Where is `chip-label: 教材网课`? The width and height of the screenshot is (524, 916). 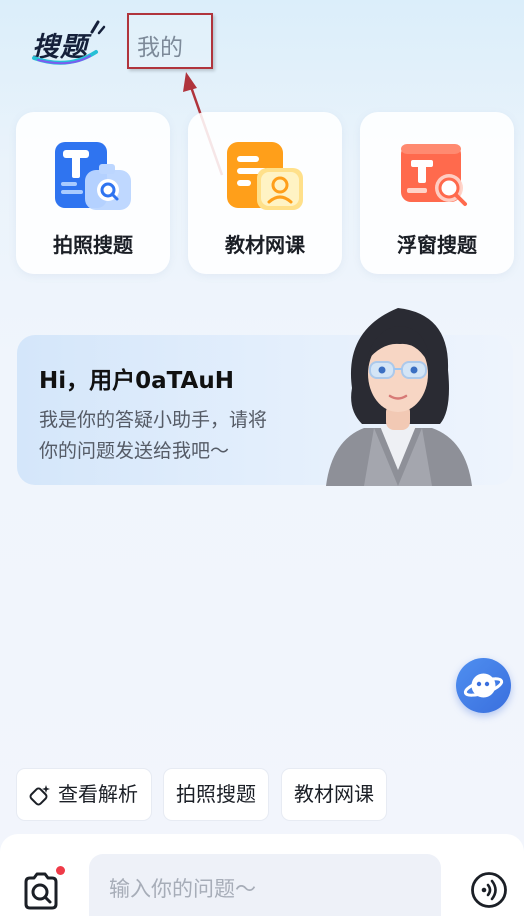 chip-label: 教材网课 is located at coordinates (334, 794).